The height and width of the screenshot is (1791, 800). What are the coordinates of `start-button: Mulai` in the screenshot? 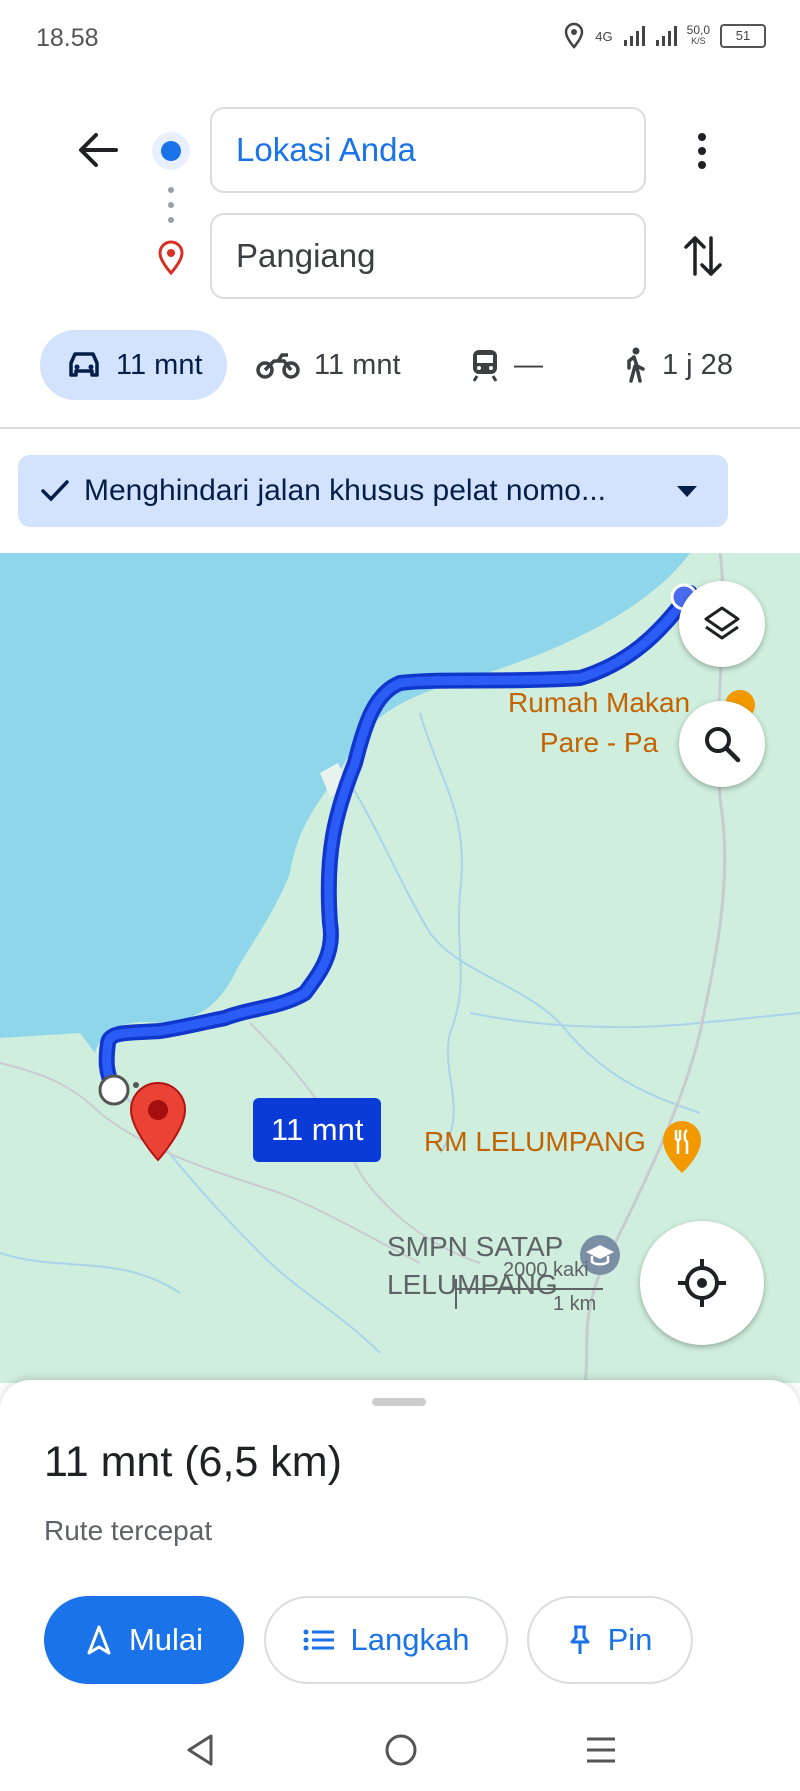 It's located at (144, 1640).